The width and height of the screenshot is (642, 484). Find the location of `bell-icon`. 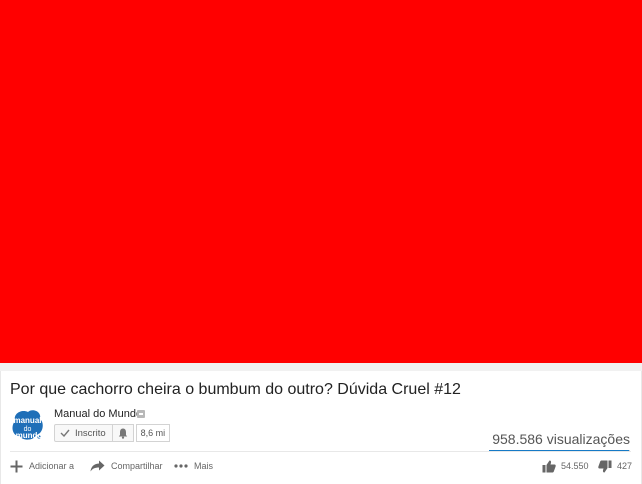

bell-icon is located at coordinates (122, 433).